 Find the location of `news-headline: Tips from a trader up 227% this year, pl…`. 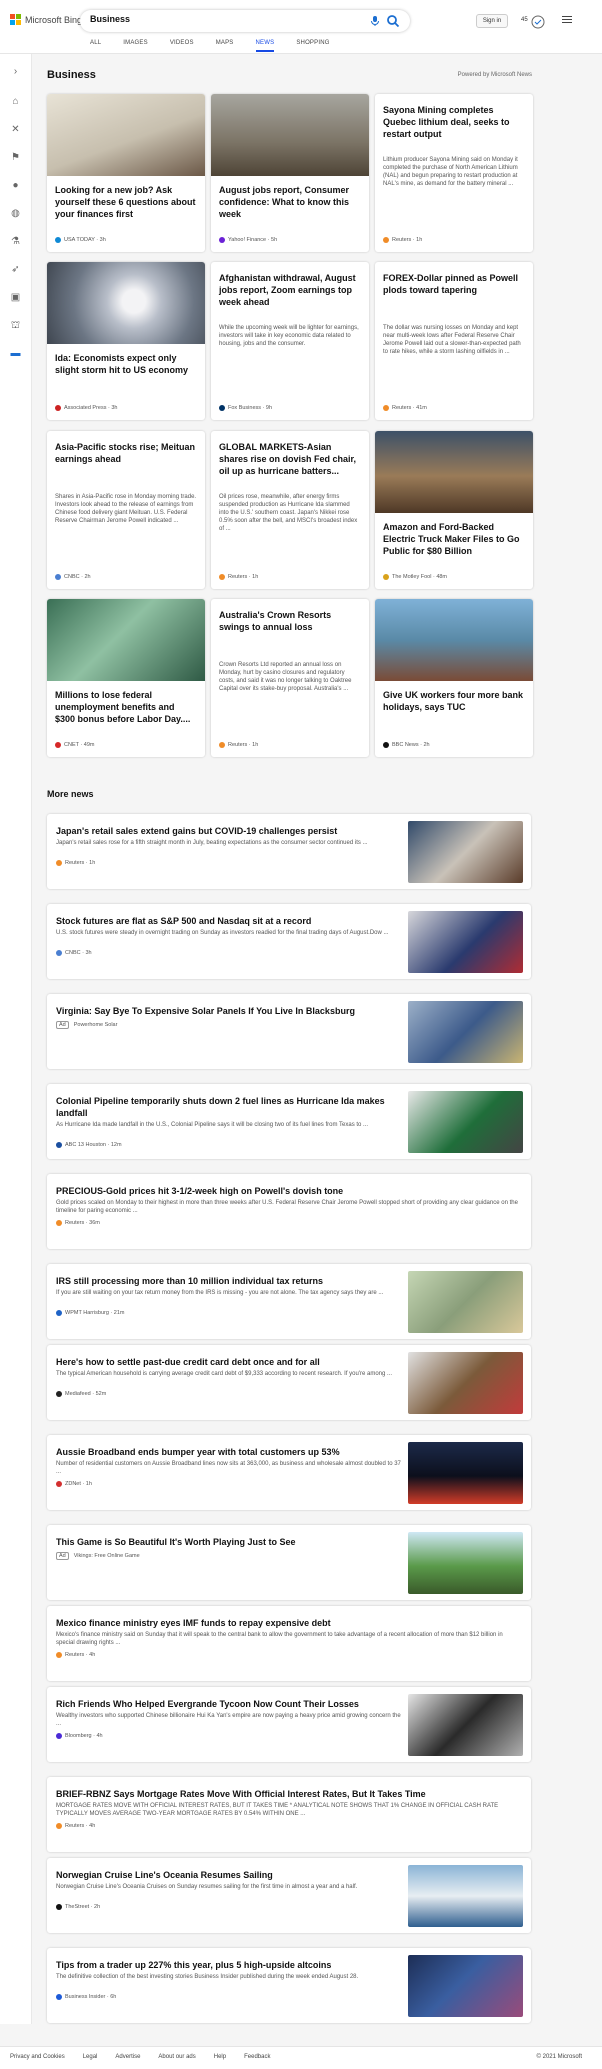

news-headline: Tips from a trader up 227% this year, pl… is located at coordinates (228, 1965).